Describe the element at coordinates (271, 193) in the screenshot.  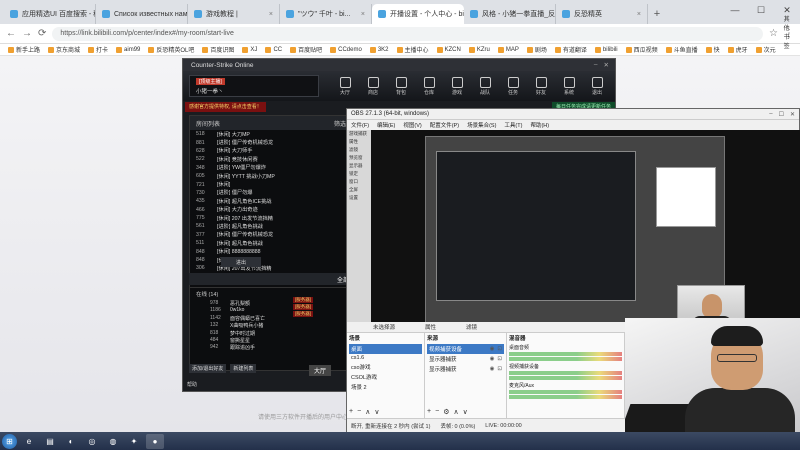
I see `room-row: 730 [进阶] 僵尸勿爆` at that location.